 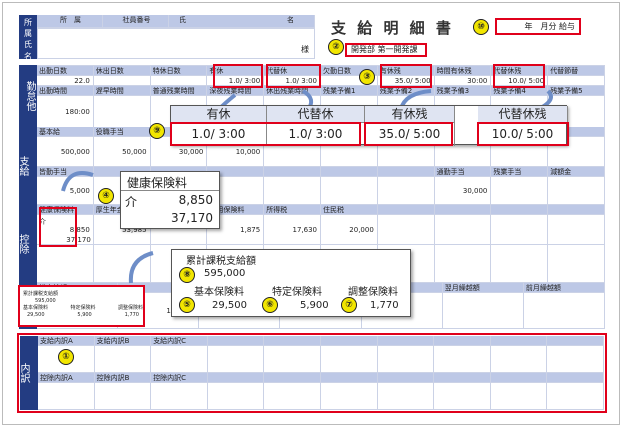 I want to click on badge-4: ④, so click(x=106, y=196).